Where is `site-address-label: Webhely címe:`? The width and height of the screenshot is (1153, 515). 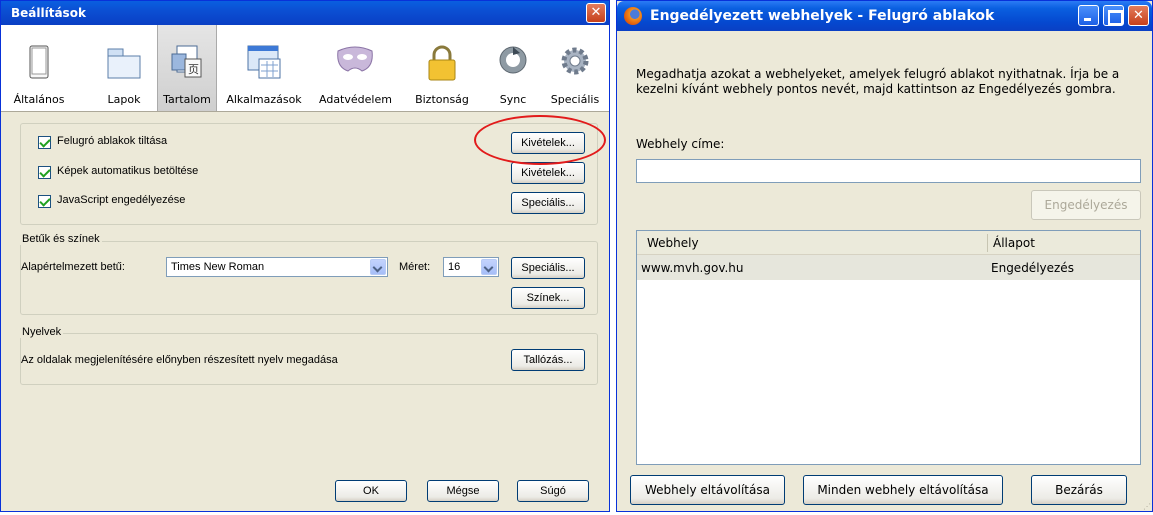
site-address-label: Webhely címe: is located at coordinates (680, 144).